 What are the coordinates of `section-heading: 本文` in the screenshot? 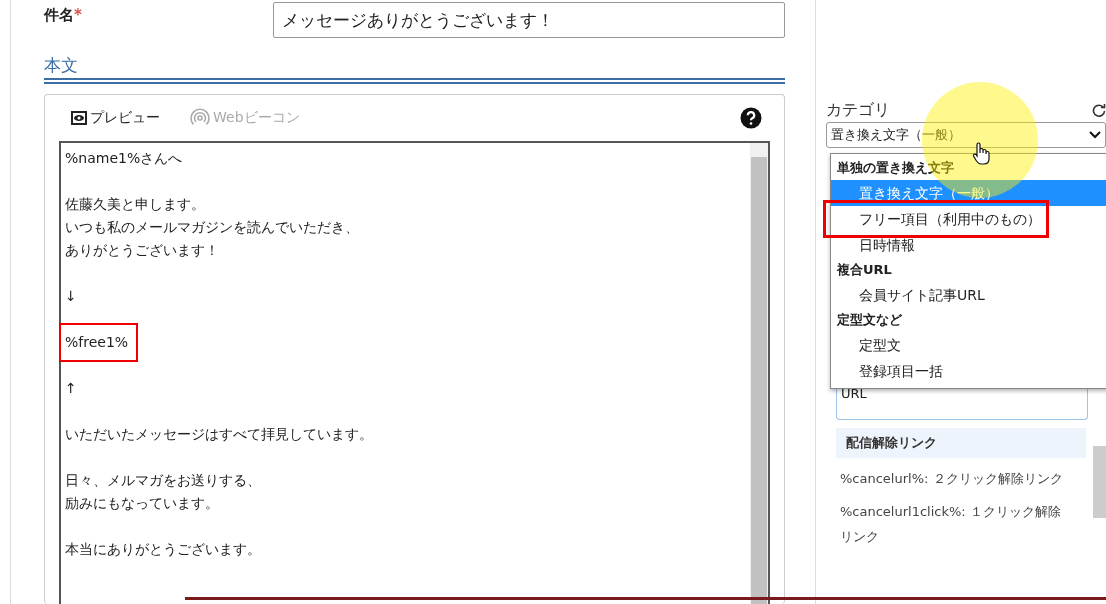 It's located at (61, 65).